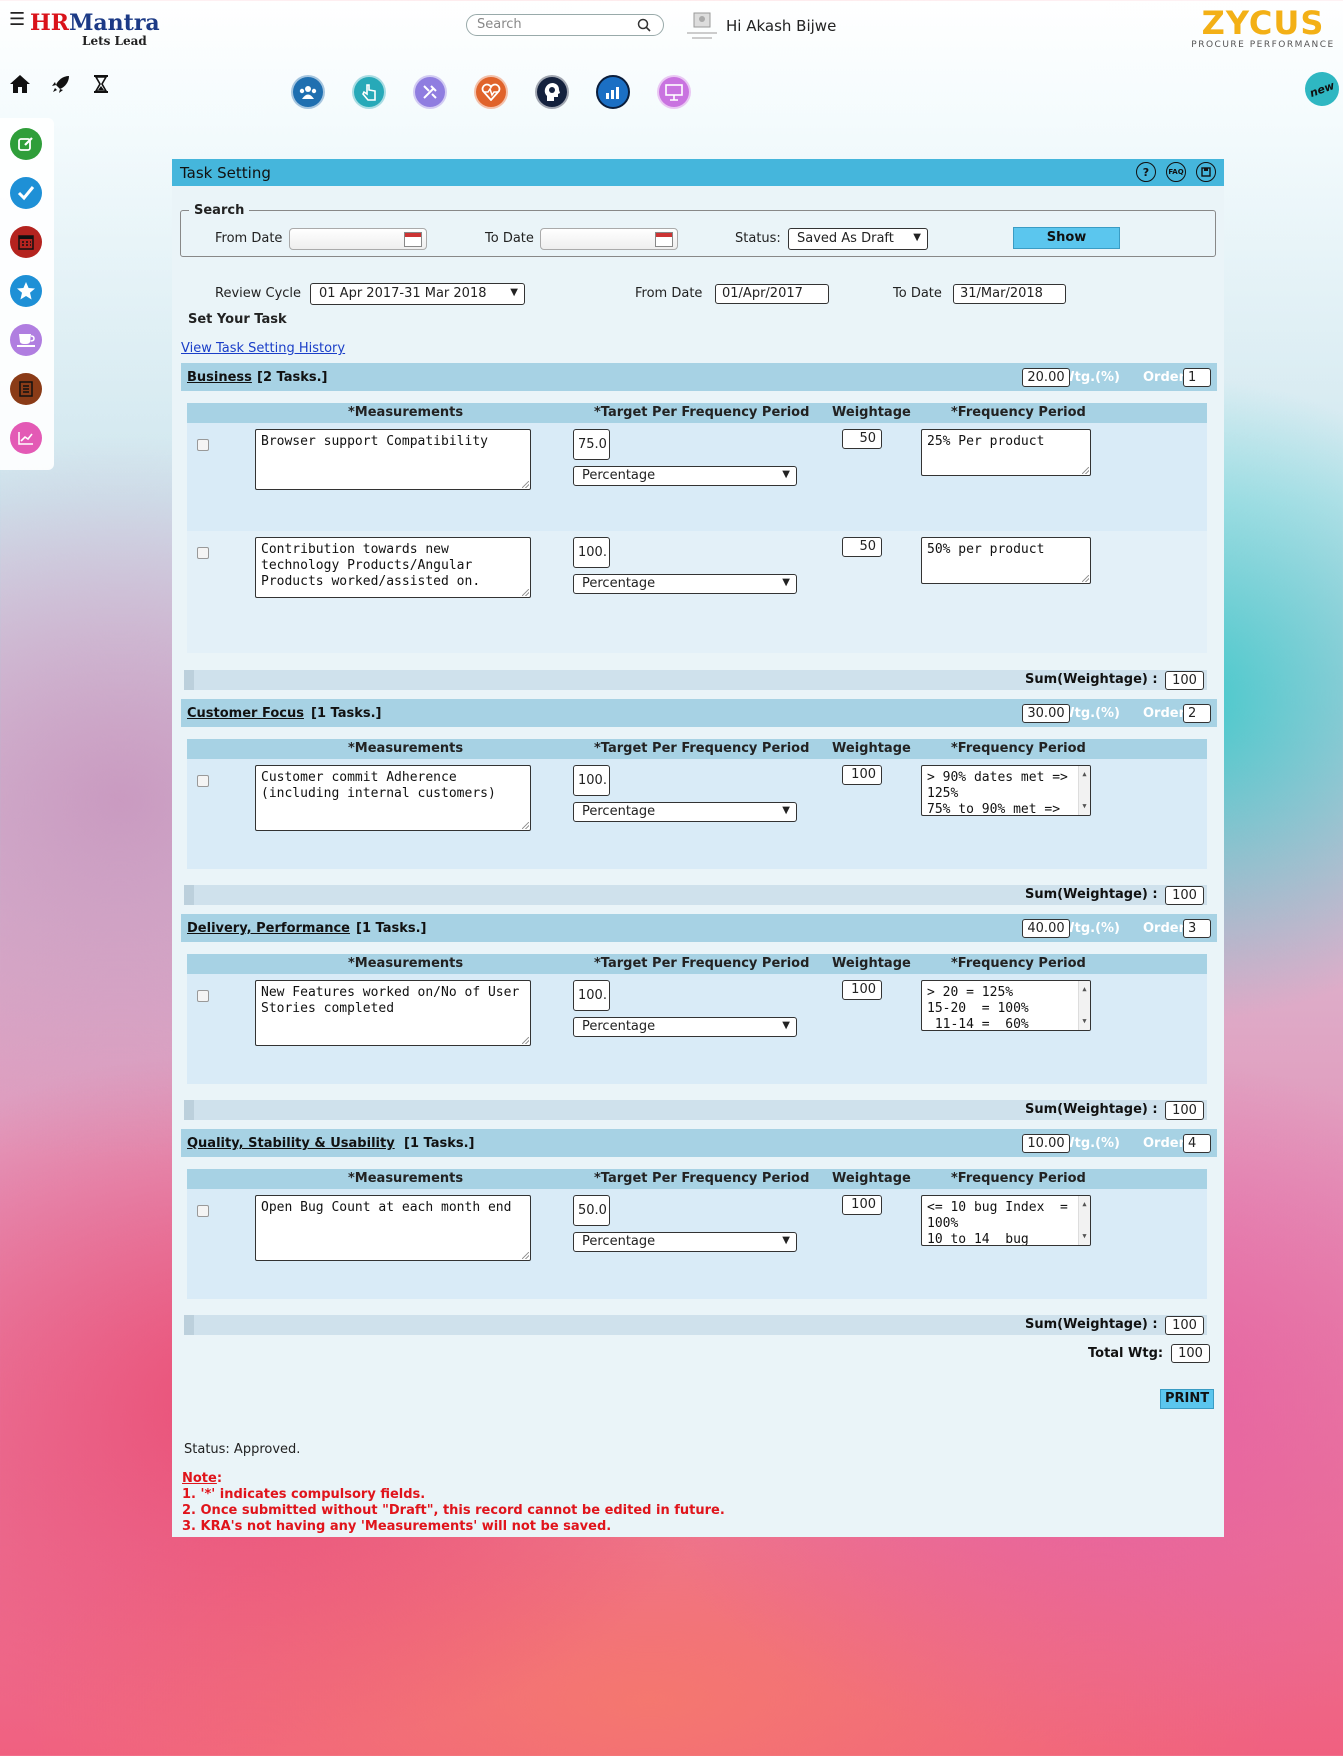  Describe the element at coordinates (26, 193) in the screenshot. I see `check-icon` at that location.